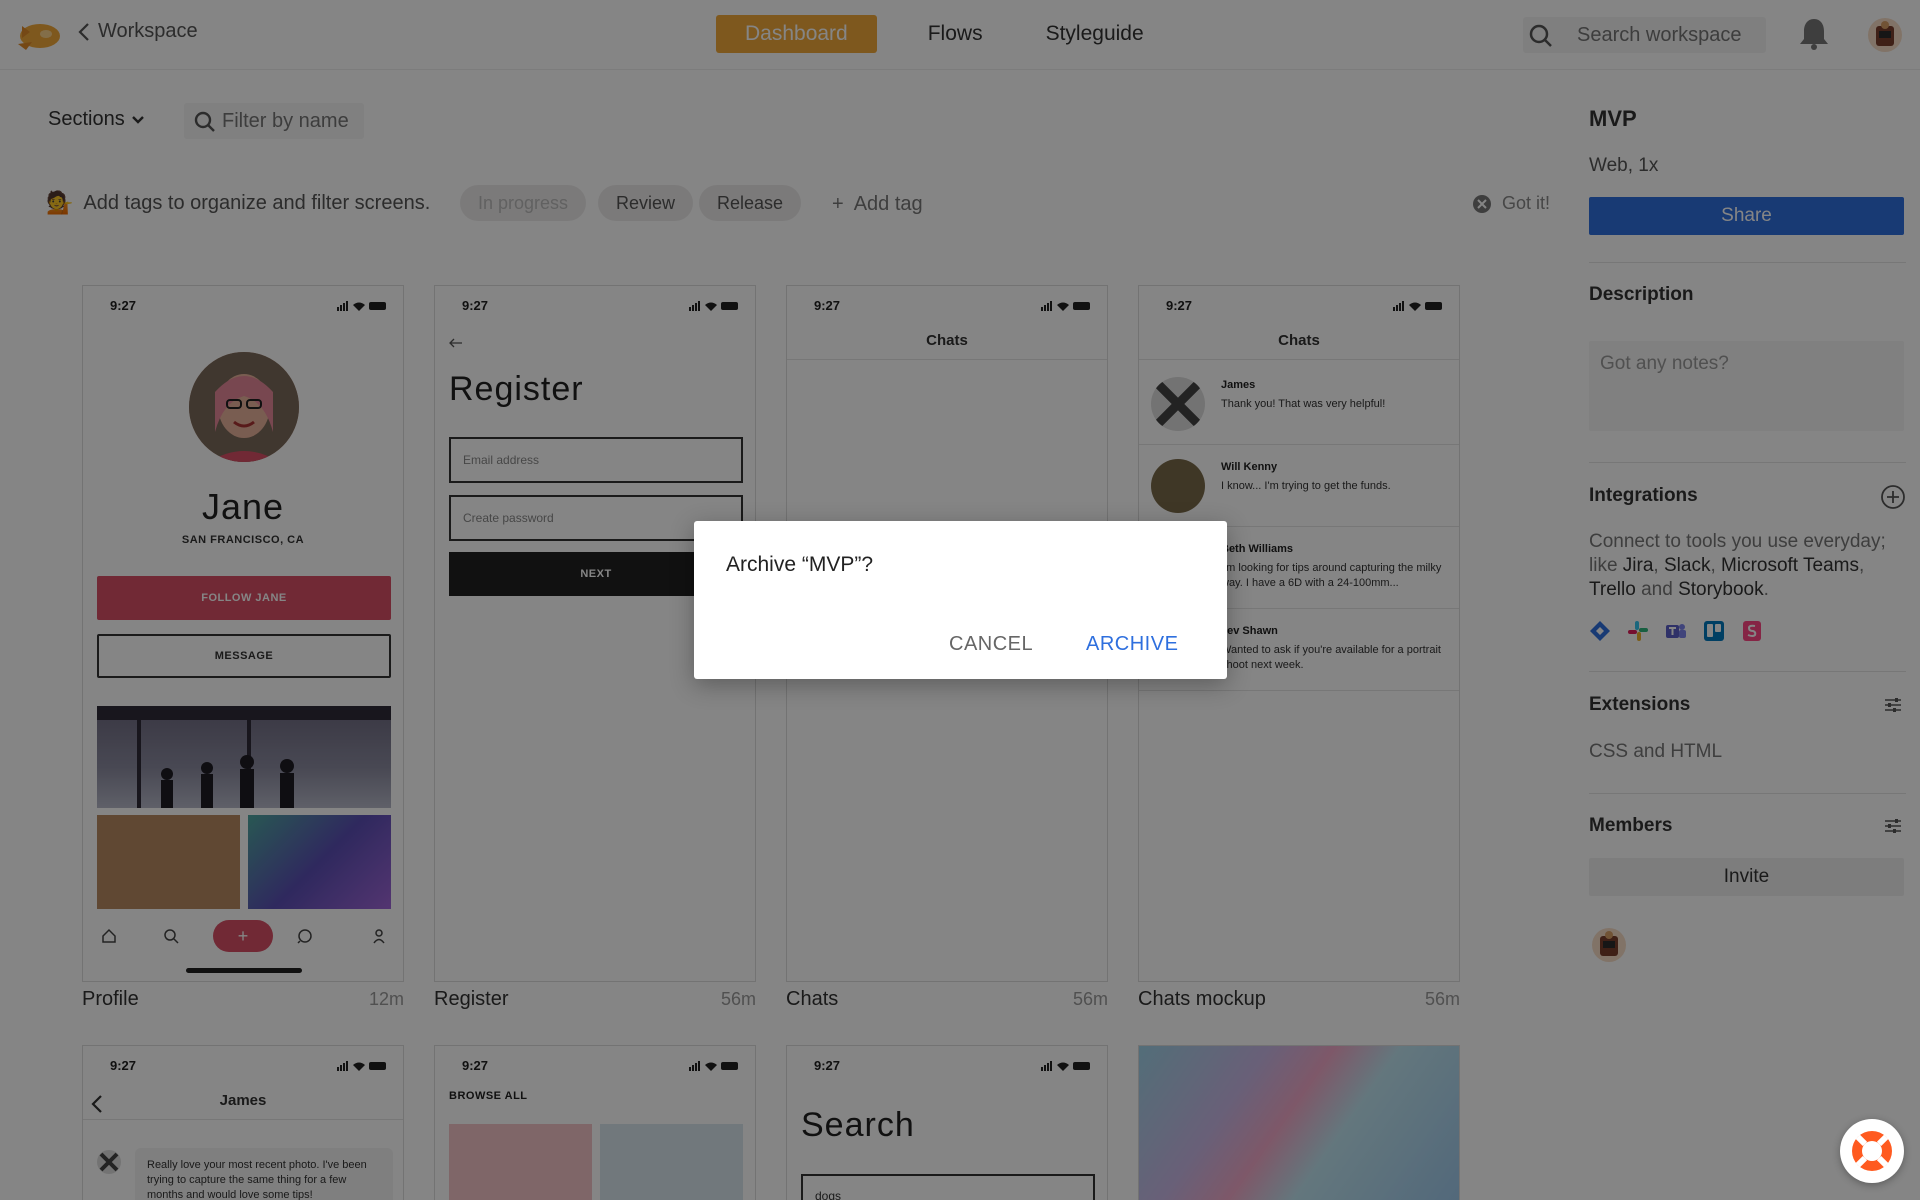 The height and width of the screenshot is (1200, 1920). Describe the element at coordinates (800, 564) in the screenshot. I see `dialog-question: Archive “MVP”?` at that location.